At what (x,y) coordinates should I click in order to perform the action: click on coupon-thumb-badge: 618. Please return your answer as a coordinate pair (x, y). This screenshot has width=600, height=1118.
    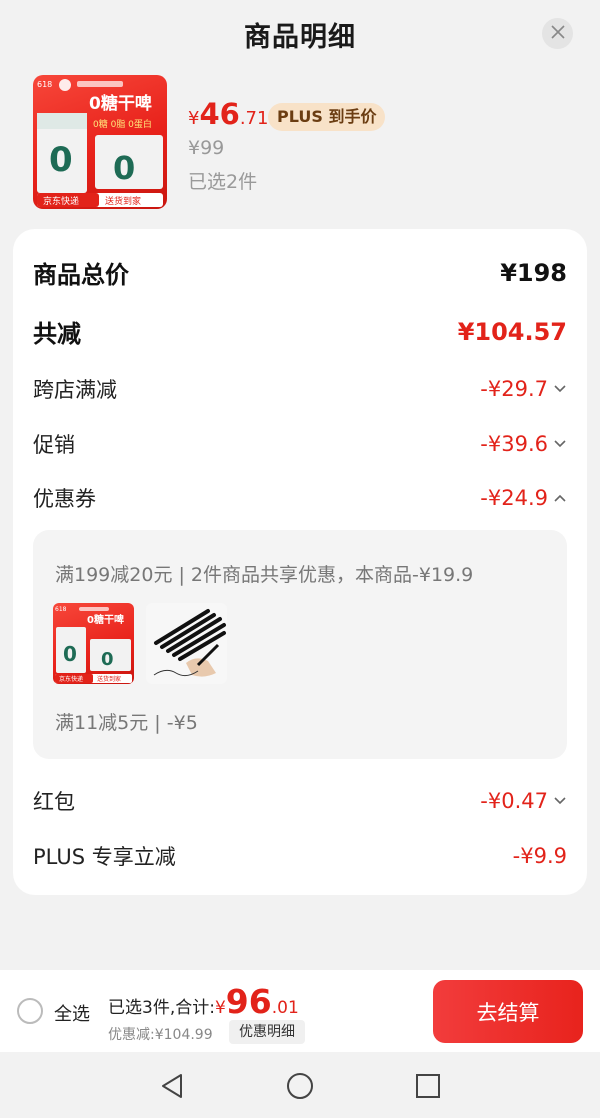
    Looking at the image, I should click on (61, 609).